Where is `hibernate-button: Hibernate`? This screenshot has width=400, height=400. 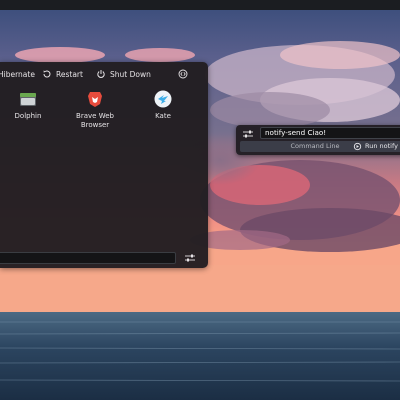 hibernate-button: Hibernate is located at coordinates (17, 74).